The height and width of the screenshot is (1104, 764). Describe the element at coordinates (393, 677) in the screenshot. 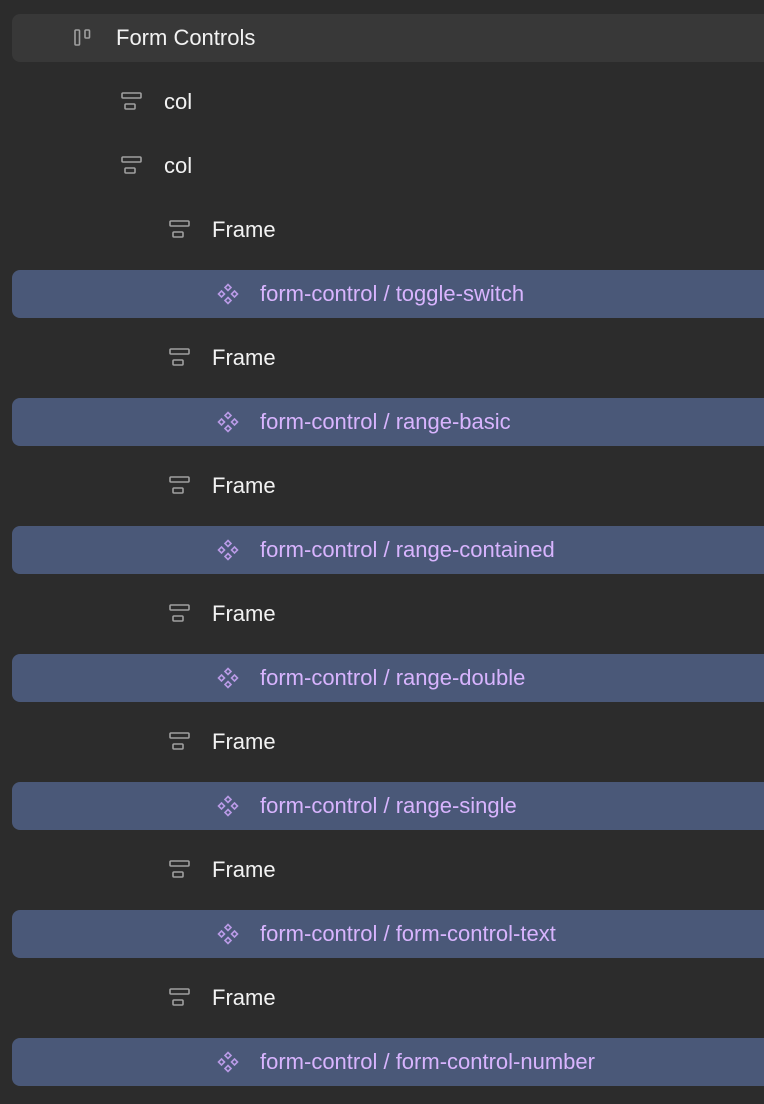

I see `layer-label: form-control / range-double` at that location.